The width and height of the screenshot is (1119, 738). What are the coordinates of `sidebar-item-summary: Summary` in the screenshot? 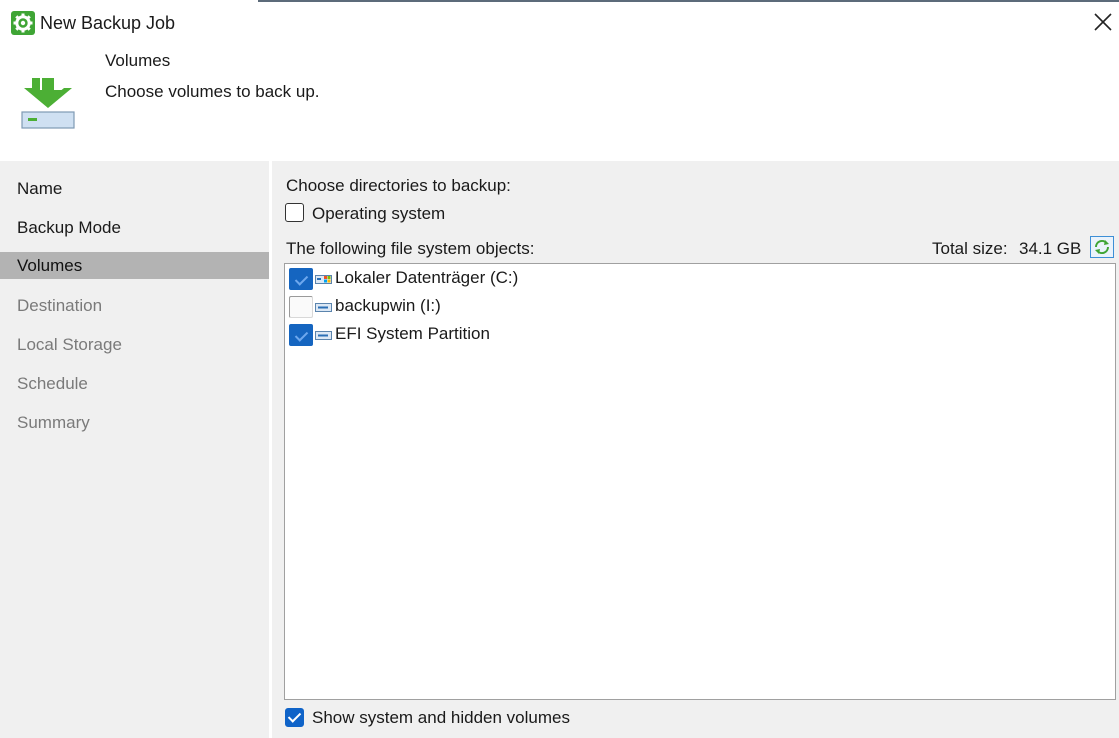 It's located at (134, 422).